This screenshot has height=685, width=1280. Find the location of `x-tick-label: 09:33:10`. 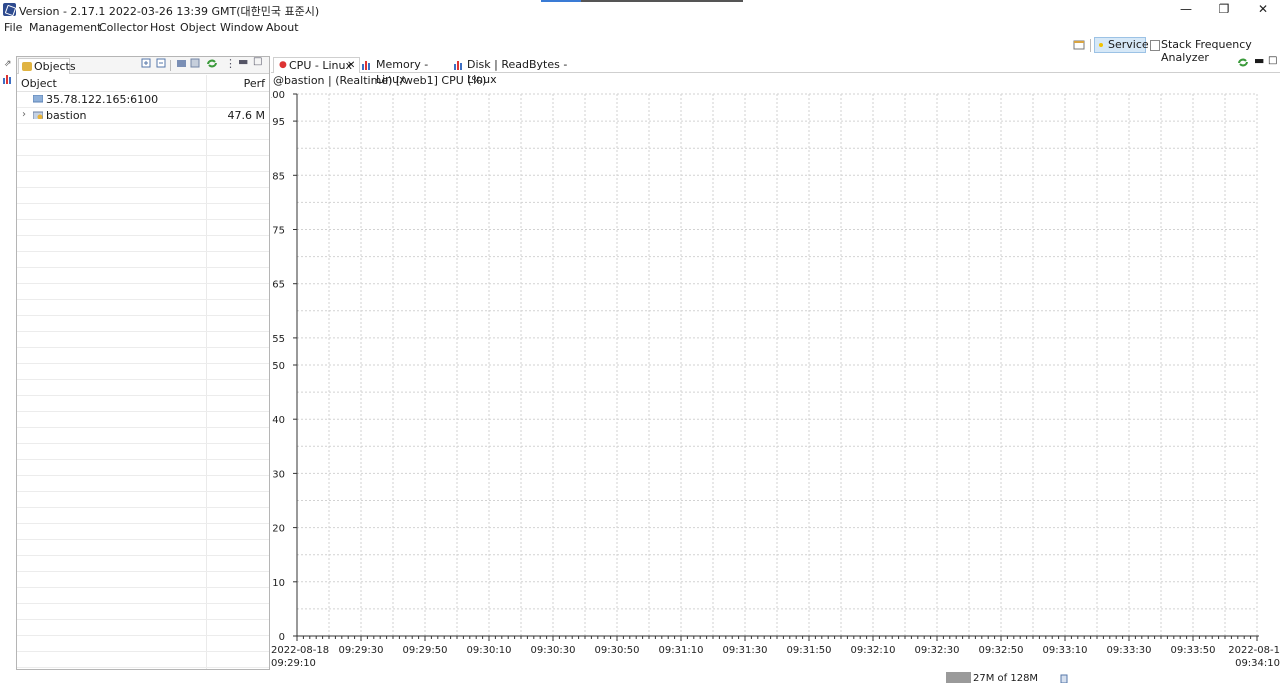

x-tick-label: 09:33:10 is located at coordinates (1065, 650).